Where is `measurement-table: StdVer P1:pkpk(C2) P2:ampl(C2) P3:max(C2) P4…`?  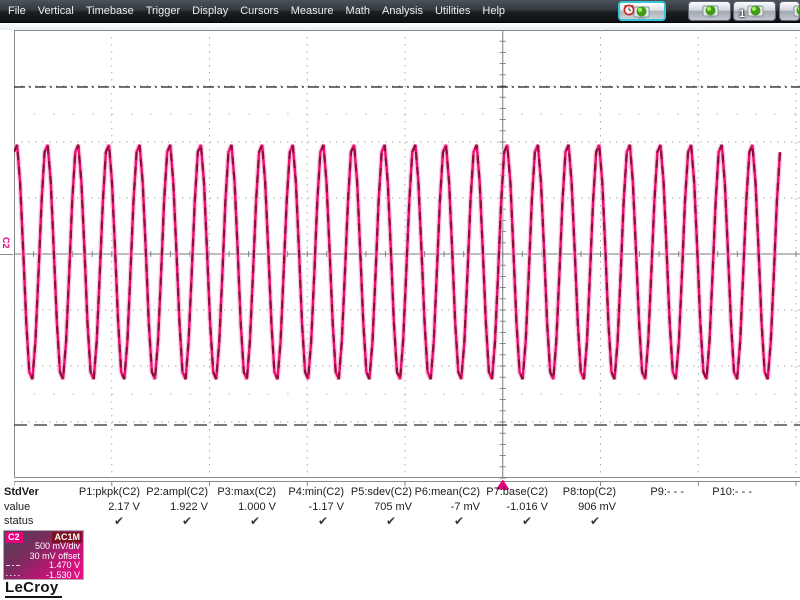
measurement-table: StdVer P1:pkpk(C2) P2:ampl(C2) P3:max(C2) P4… is located at coordinates (378, 507).